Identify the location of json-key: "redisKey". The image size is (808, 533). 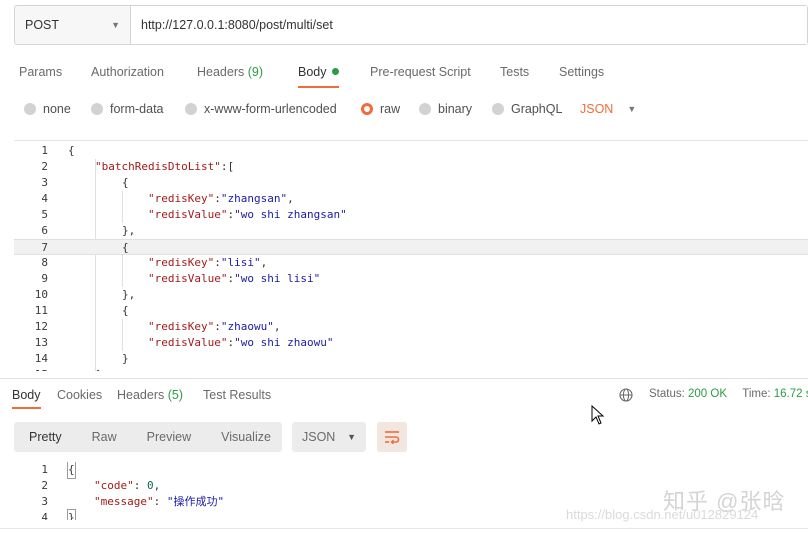
(181, 326).